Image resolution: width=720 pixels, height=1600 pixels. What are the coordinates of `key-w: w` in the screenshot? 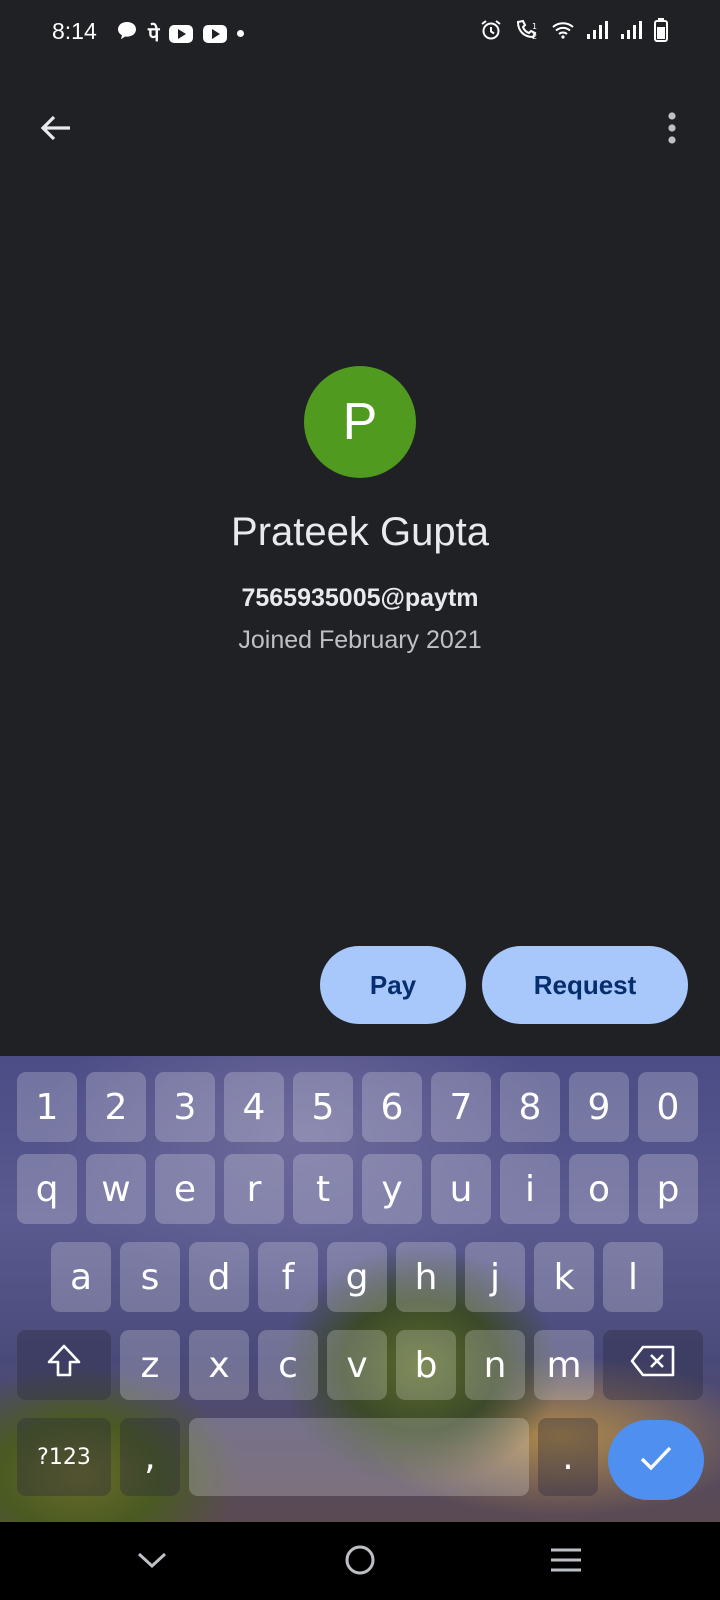 It's located at (116, 1189).